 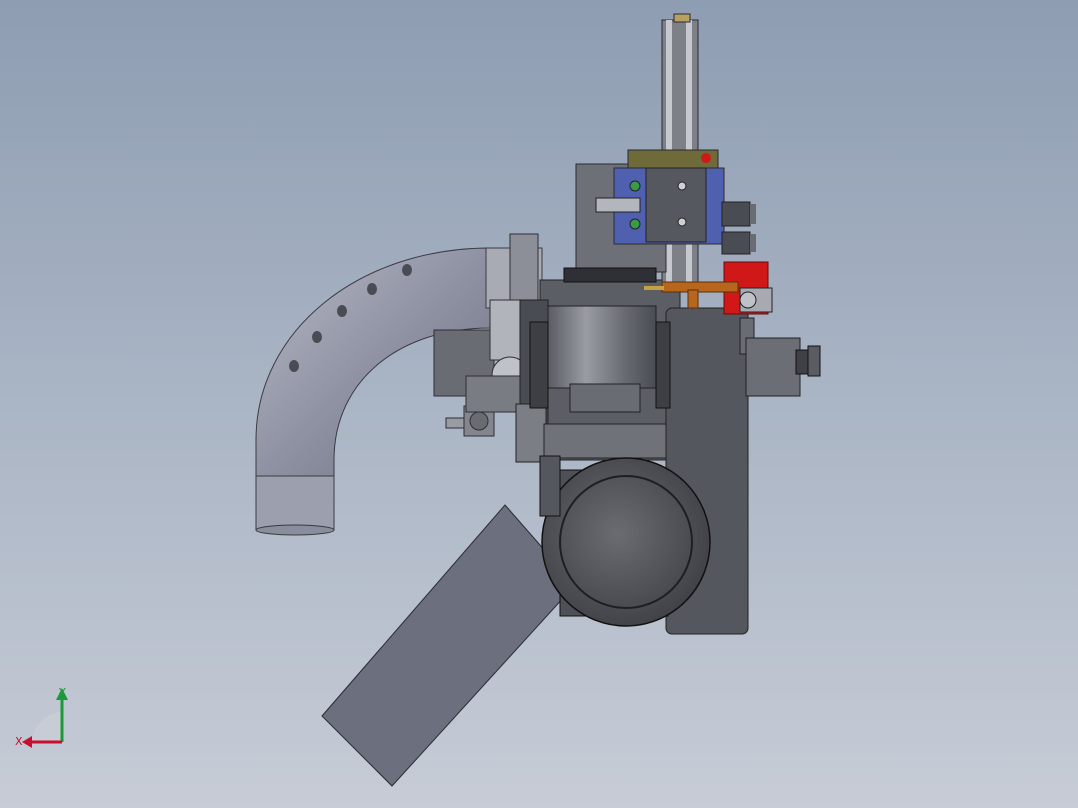 What do you see at coordinates (626, 542) in the screenshot?
I see `drive-wheel` at bounding box center [626, 542].